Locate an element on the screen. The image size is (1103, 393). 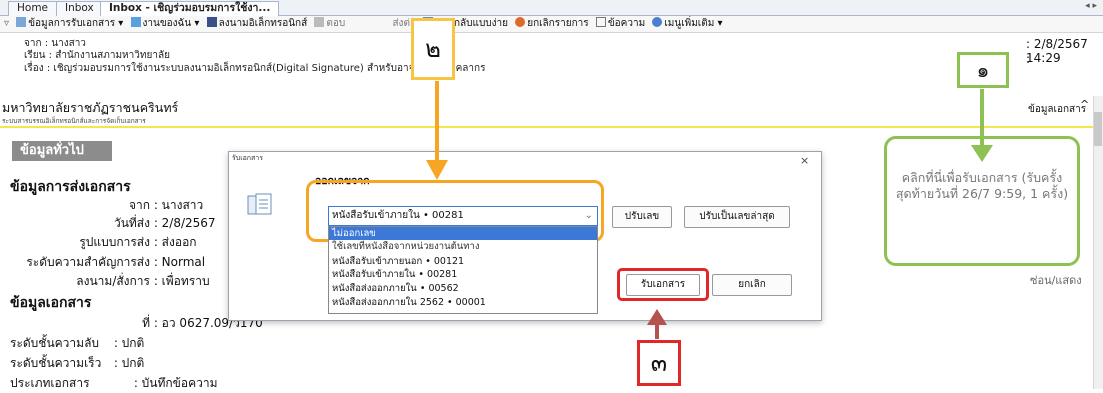
more-menu: เมนูเพิ่มเติม ▾ is located at coordinates (687, 23).